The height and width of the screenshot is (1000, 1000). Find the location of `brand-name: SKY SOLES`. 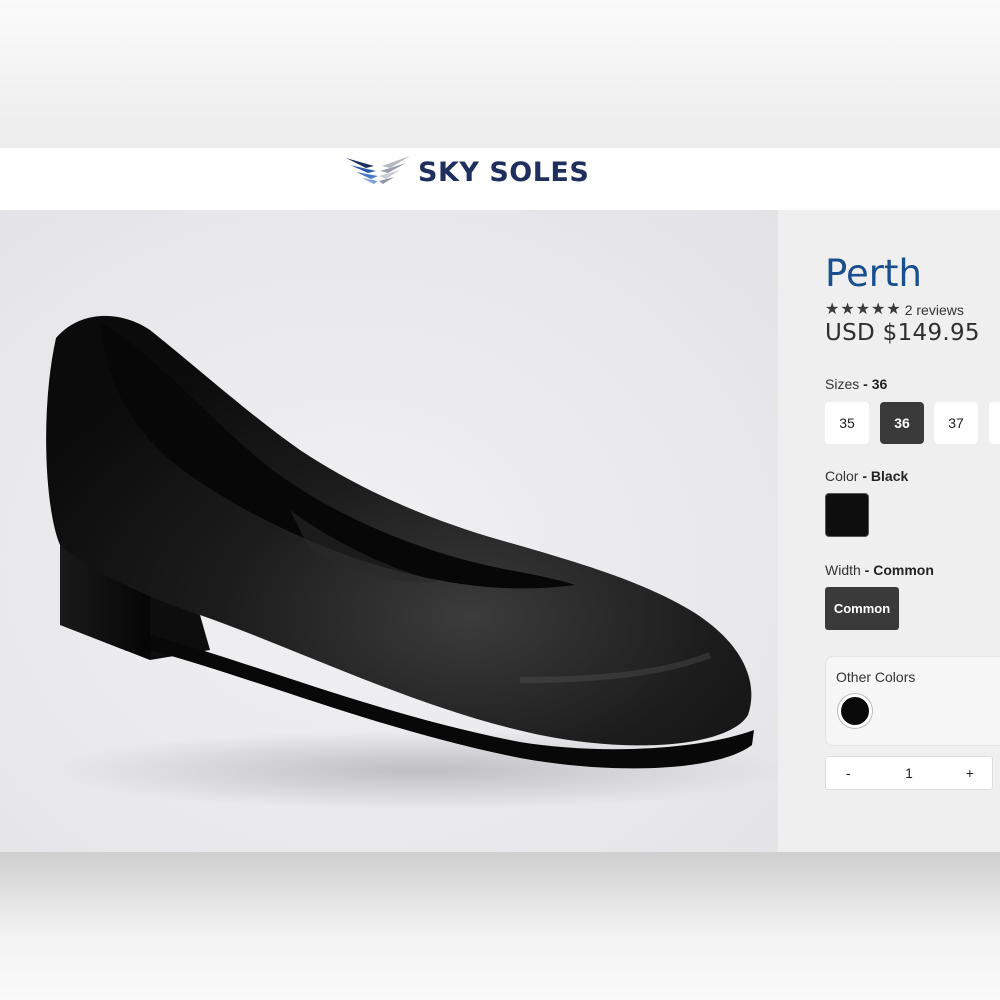

brand-name: SKY SOLES is located at coordinates (504, 172).